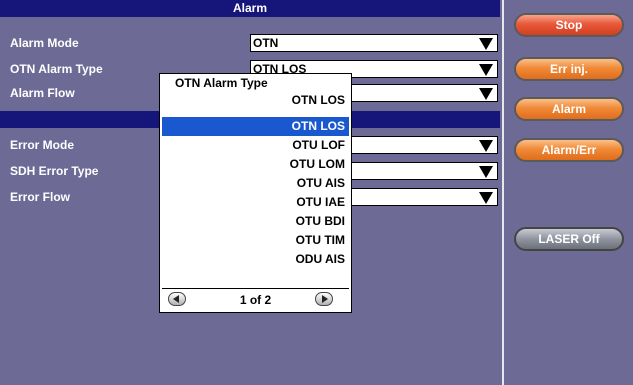  What do you see at coordinates (569, 69) in the screenshot?
I see `err-inj-button: Err inj.` at bounding box center [569, 69].